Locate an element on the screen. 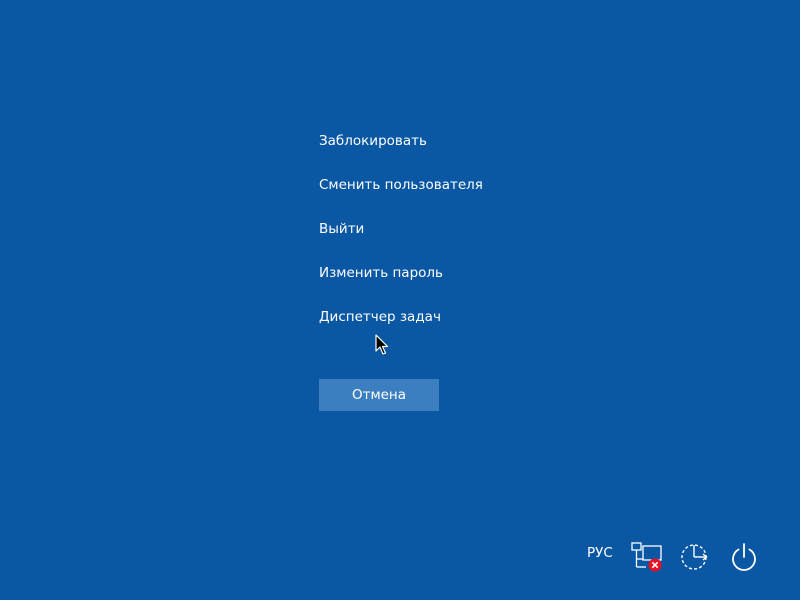  menu-item-lock: Заблокировать is located at coordinates (401, 152).